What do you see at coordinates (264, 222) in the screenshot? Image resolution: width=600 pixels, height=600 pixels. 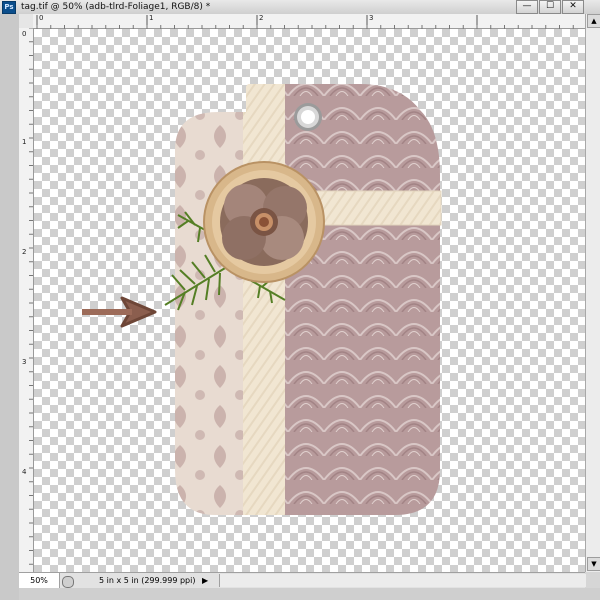 I see `flower-embellishment` at bounding box center [264, 222].